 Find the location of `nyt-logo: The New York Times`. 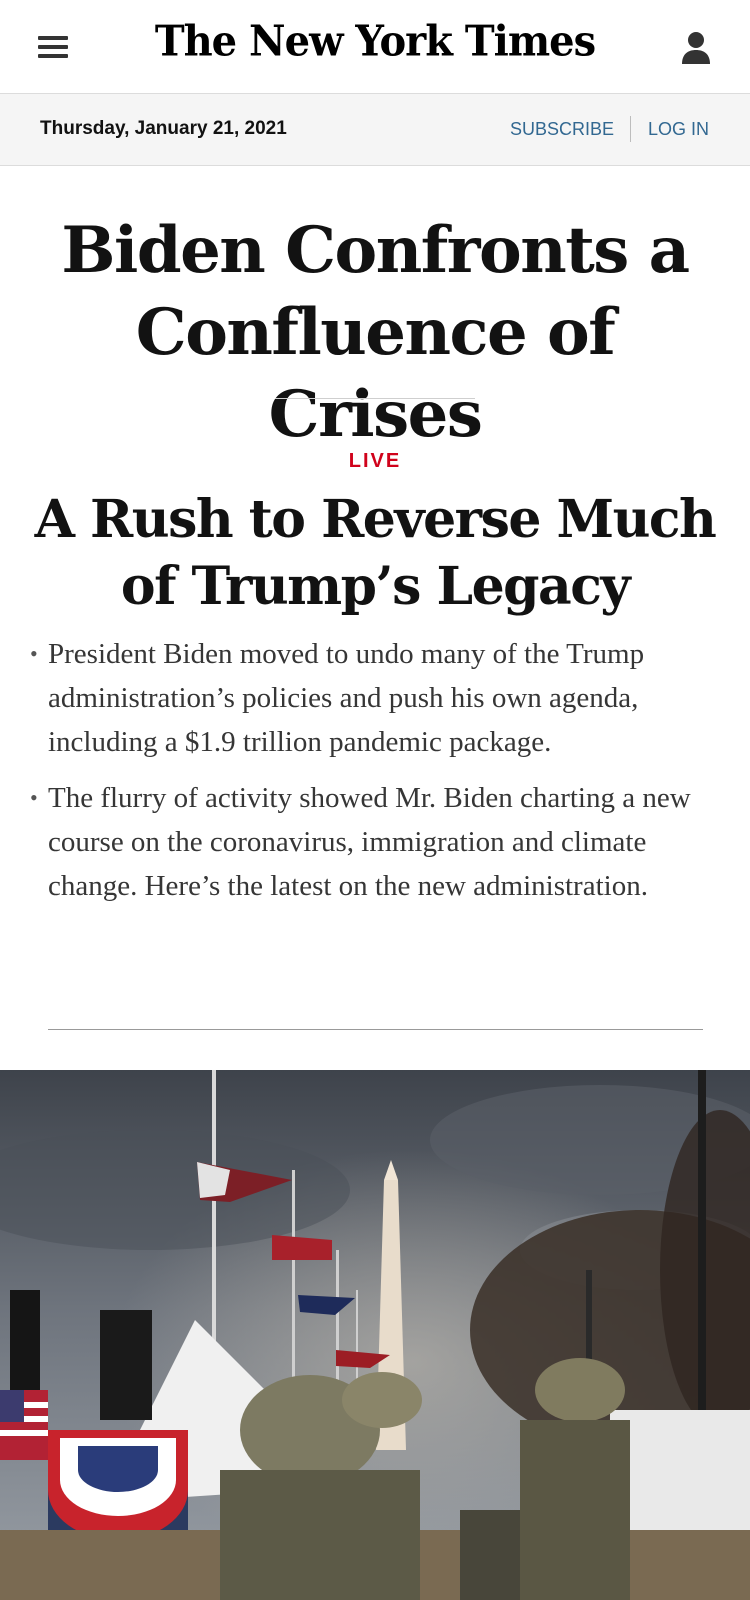

nyt-logo: The New York Times is located at coordinates (375, 41).